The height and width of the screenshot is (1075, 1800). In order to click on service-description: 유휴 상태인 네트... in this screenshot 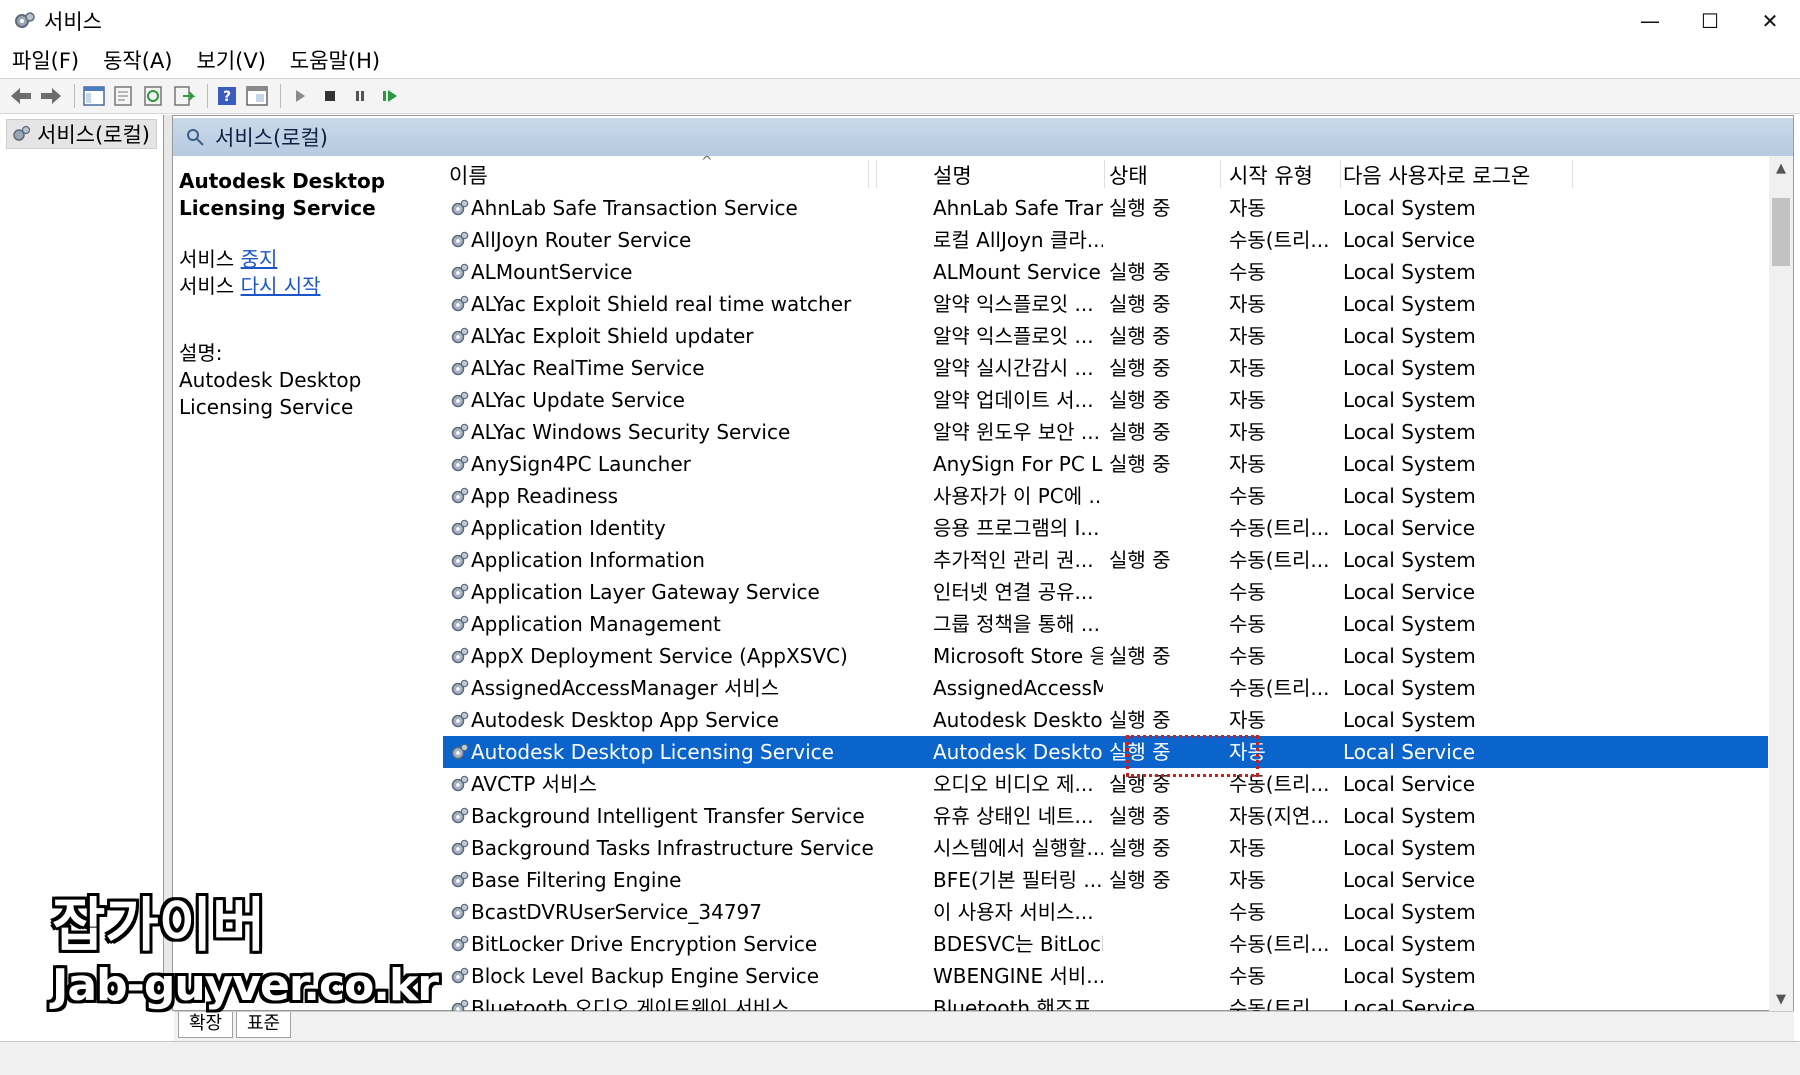, I will do `click(1013, 816)`.